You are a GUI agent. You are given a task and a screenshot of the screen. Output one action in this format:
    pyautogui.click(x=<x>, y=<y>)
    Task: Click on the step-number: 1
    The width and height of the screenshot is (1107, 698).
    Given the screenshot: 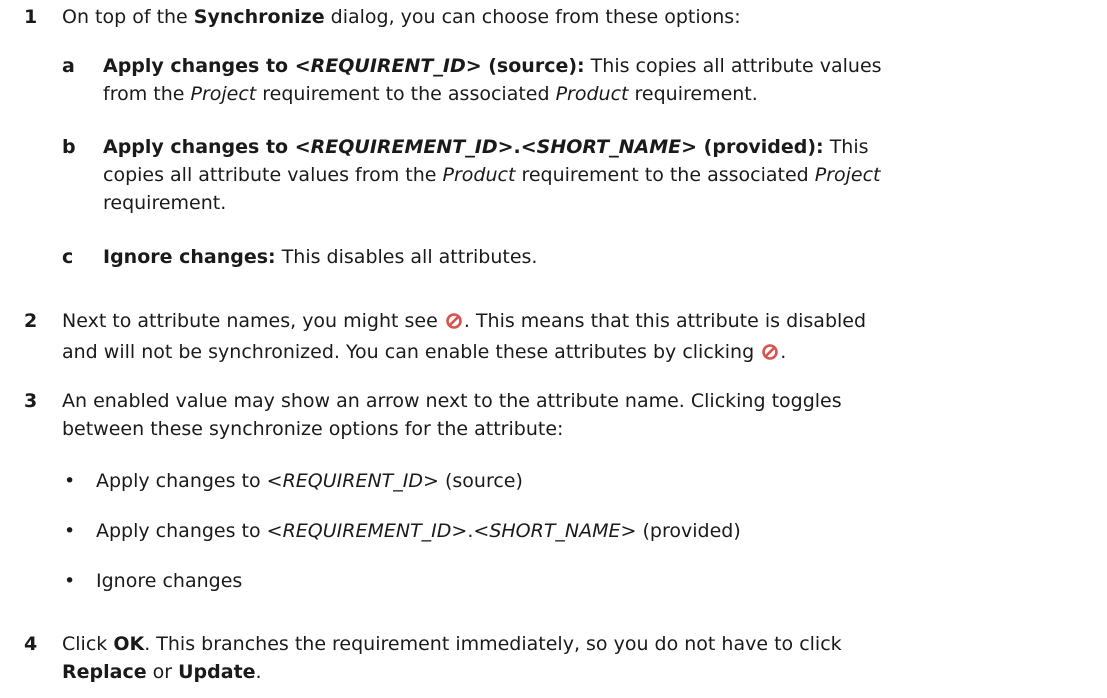 What is the action you would take?
    pyautogui.click(x=31, y=17)
    